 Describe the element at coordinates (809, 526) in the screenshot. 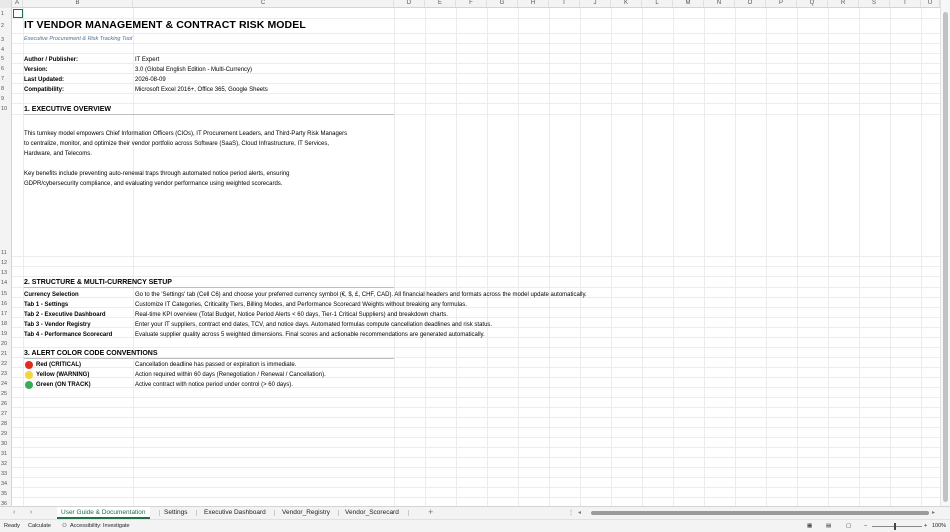

I see `normal-view-icon: ▦` at that location.